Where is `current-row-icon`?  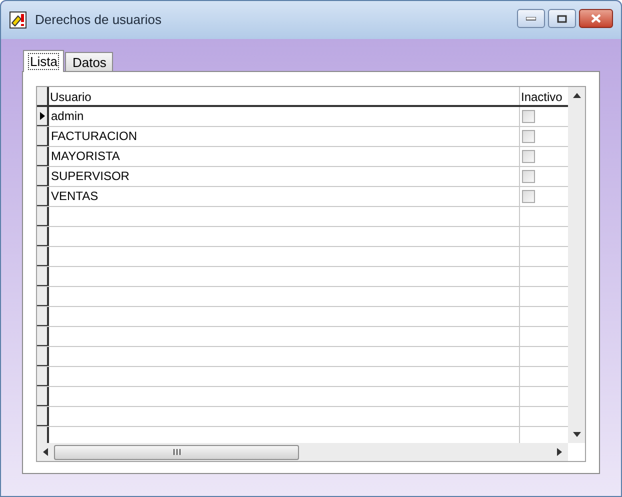
current-row-icon is located at coordinates (42, 116).